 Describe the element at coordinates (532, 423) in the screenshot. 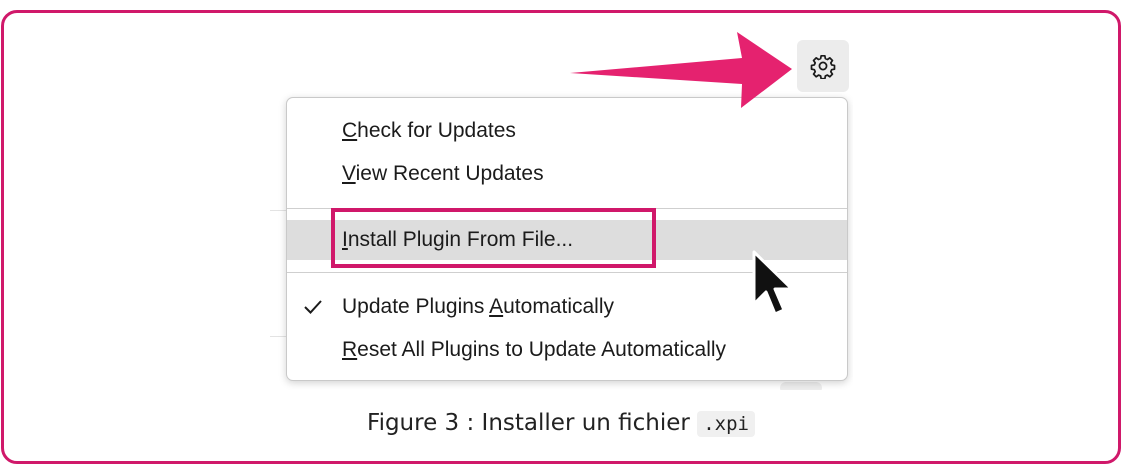

I see `caption-text: Figure 3 : Installer un fichier` at that location.